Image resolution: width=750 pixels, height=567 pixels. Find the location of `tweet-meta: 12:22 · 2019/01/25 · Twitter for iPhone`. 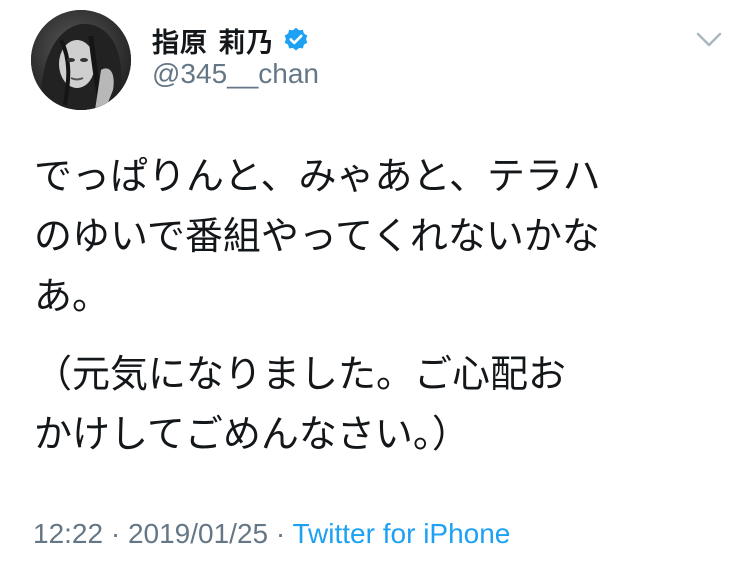

tweet-meta: 12:22 · 2019/01/25 · Twitter for iPhone is located at coordinates (271, 534).